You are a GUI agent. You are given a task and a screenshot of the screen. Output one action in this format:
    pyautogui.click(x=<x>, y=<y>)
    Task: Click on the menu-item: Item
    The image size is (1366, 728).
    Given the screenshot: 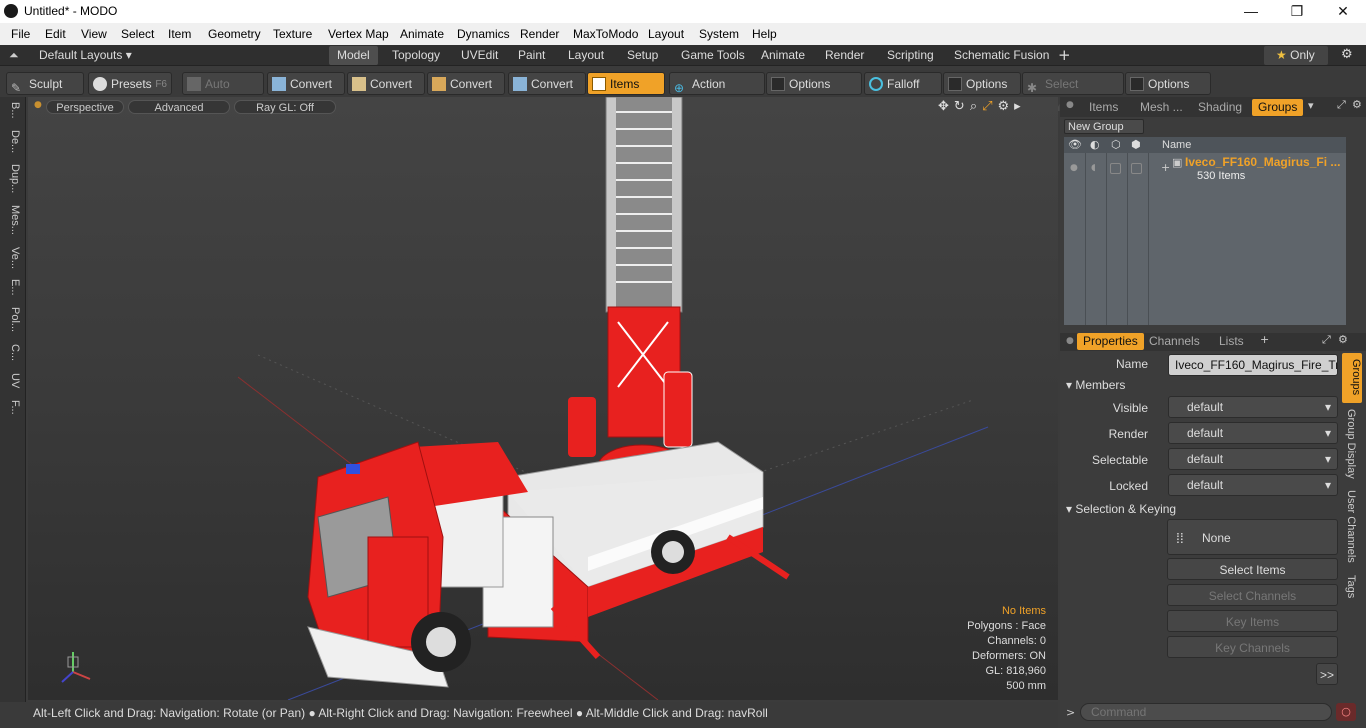 What is the action you would take?
    pyautogui.click(x=179, y=34)
    